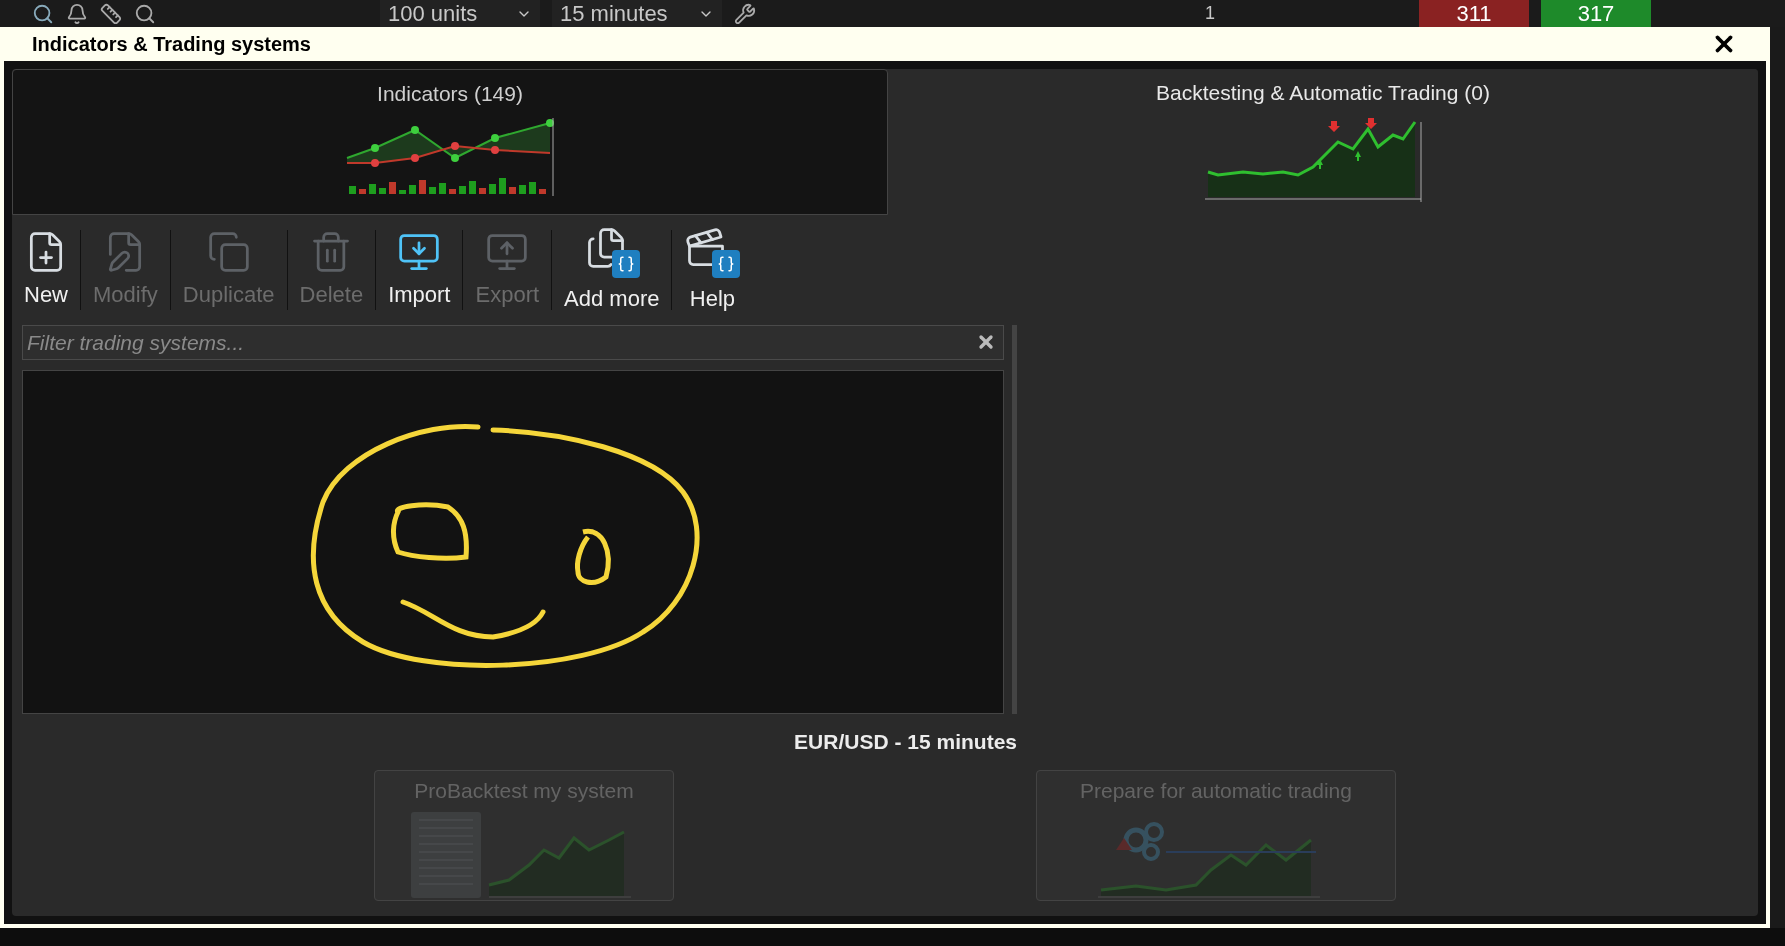 The width and height of the screenshot is (1785, 946). Describe the element at coordinates (419, 270) in the screenshot. I see `toolbar-button: Import` at that location.